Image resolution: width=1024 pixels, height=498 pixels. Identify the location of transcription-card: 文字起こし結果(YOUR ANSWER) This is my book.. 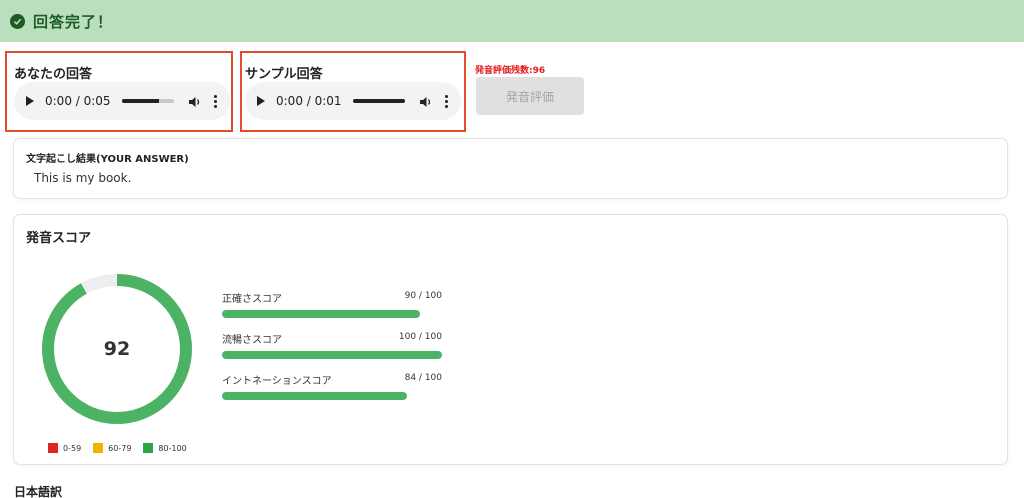
(510, 168).